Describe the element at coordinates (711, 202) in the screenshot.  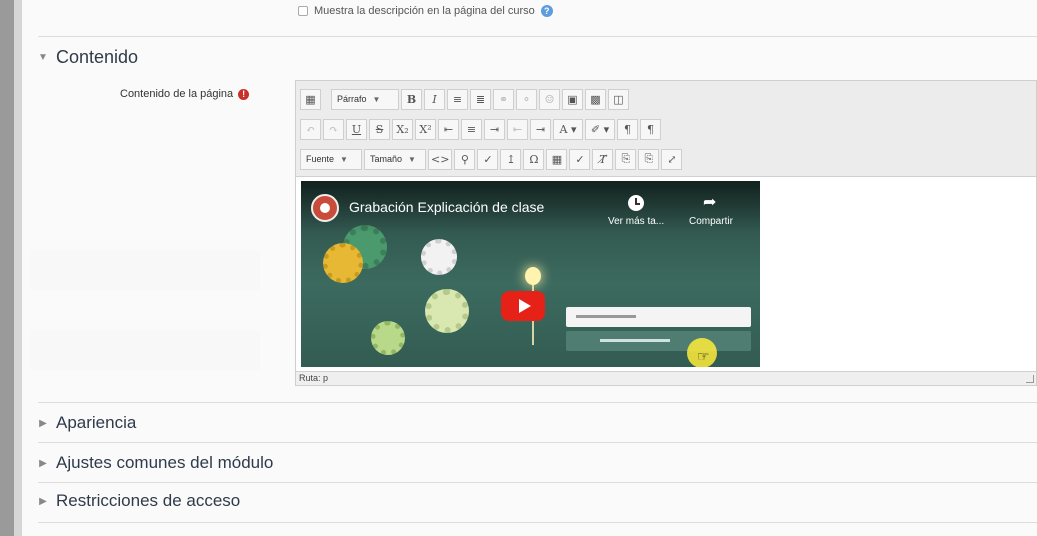
I see `share-icon` at that location.